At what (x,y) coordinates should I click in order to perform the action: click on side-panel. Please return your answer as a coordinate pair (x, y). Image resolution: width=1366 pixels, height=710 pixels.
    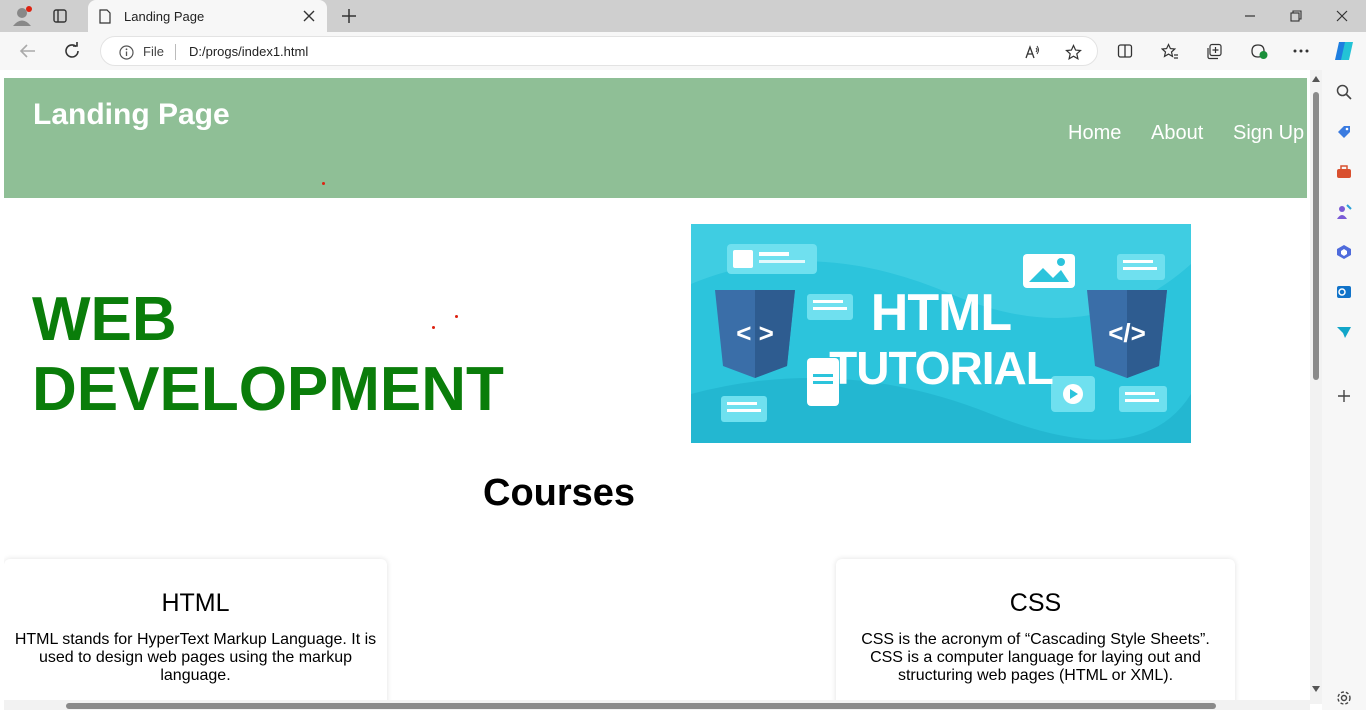
    Looking at the image, I should click on (1344, 390).